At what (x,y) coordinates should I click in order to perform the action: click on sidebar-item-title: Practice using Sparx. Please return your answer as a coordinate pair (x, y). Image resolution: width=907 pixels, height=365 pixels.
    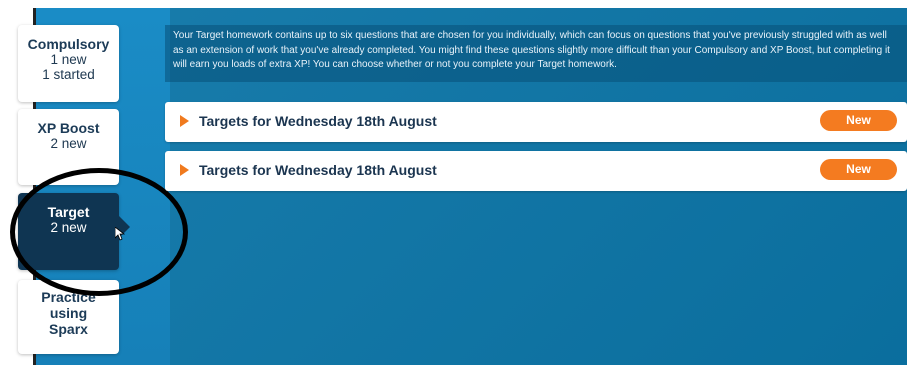
    Looking at the image, I should click on (68, 313).